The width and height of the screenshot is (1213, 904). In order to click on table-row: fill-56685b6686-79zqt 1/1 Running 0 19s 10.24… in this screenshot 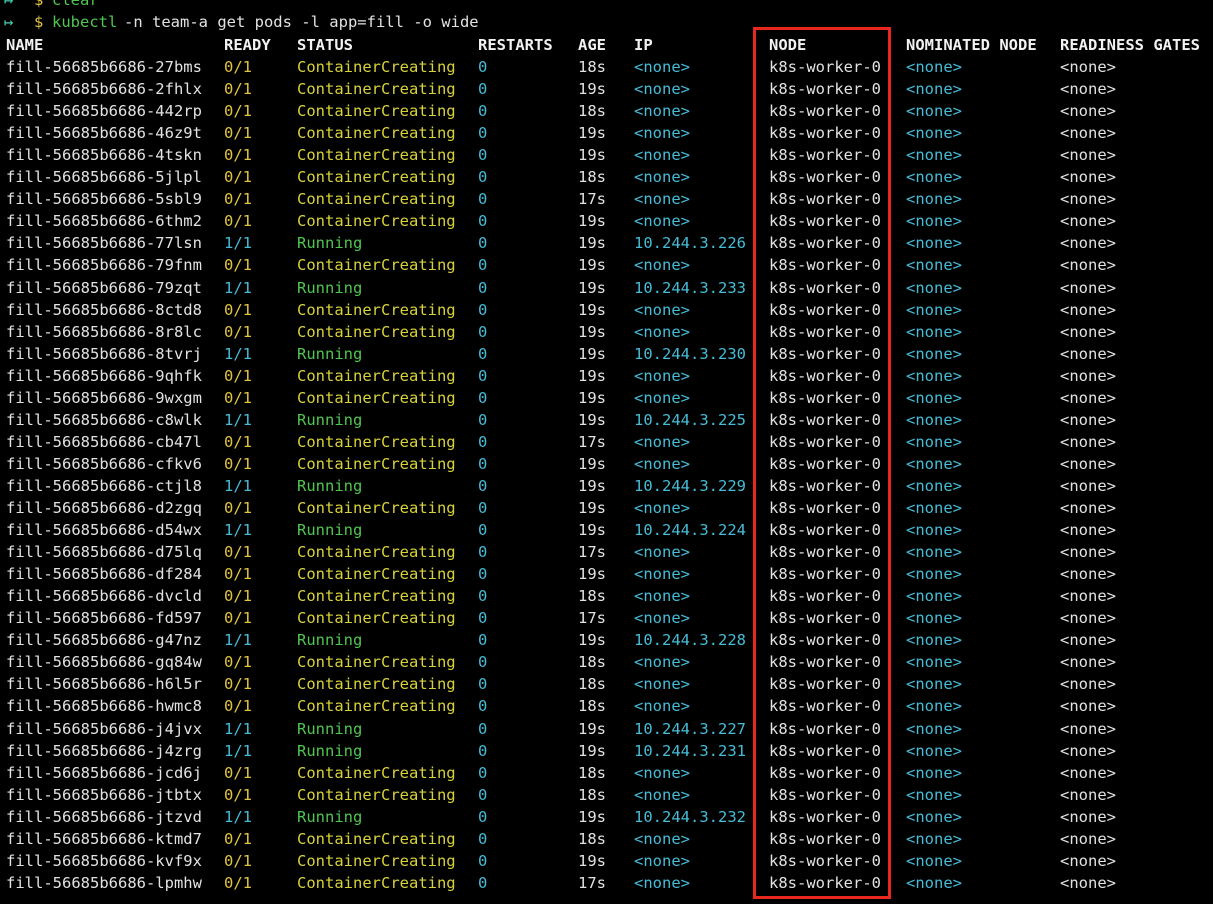, I will do `click(606, 288)`.